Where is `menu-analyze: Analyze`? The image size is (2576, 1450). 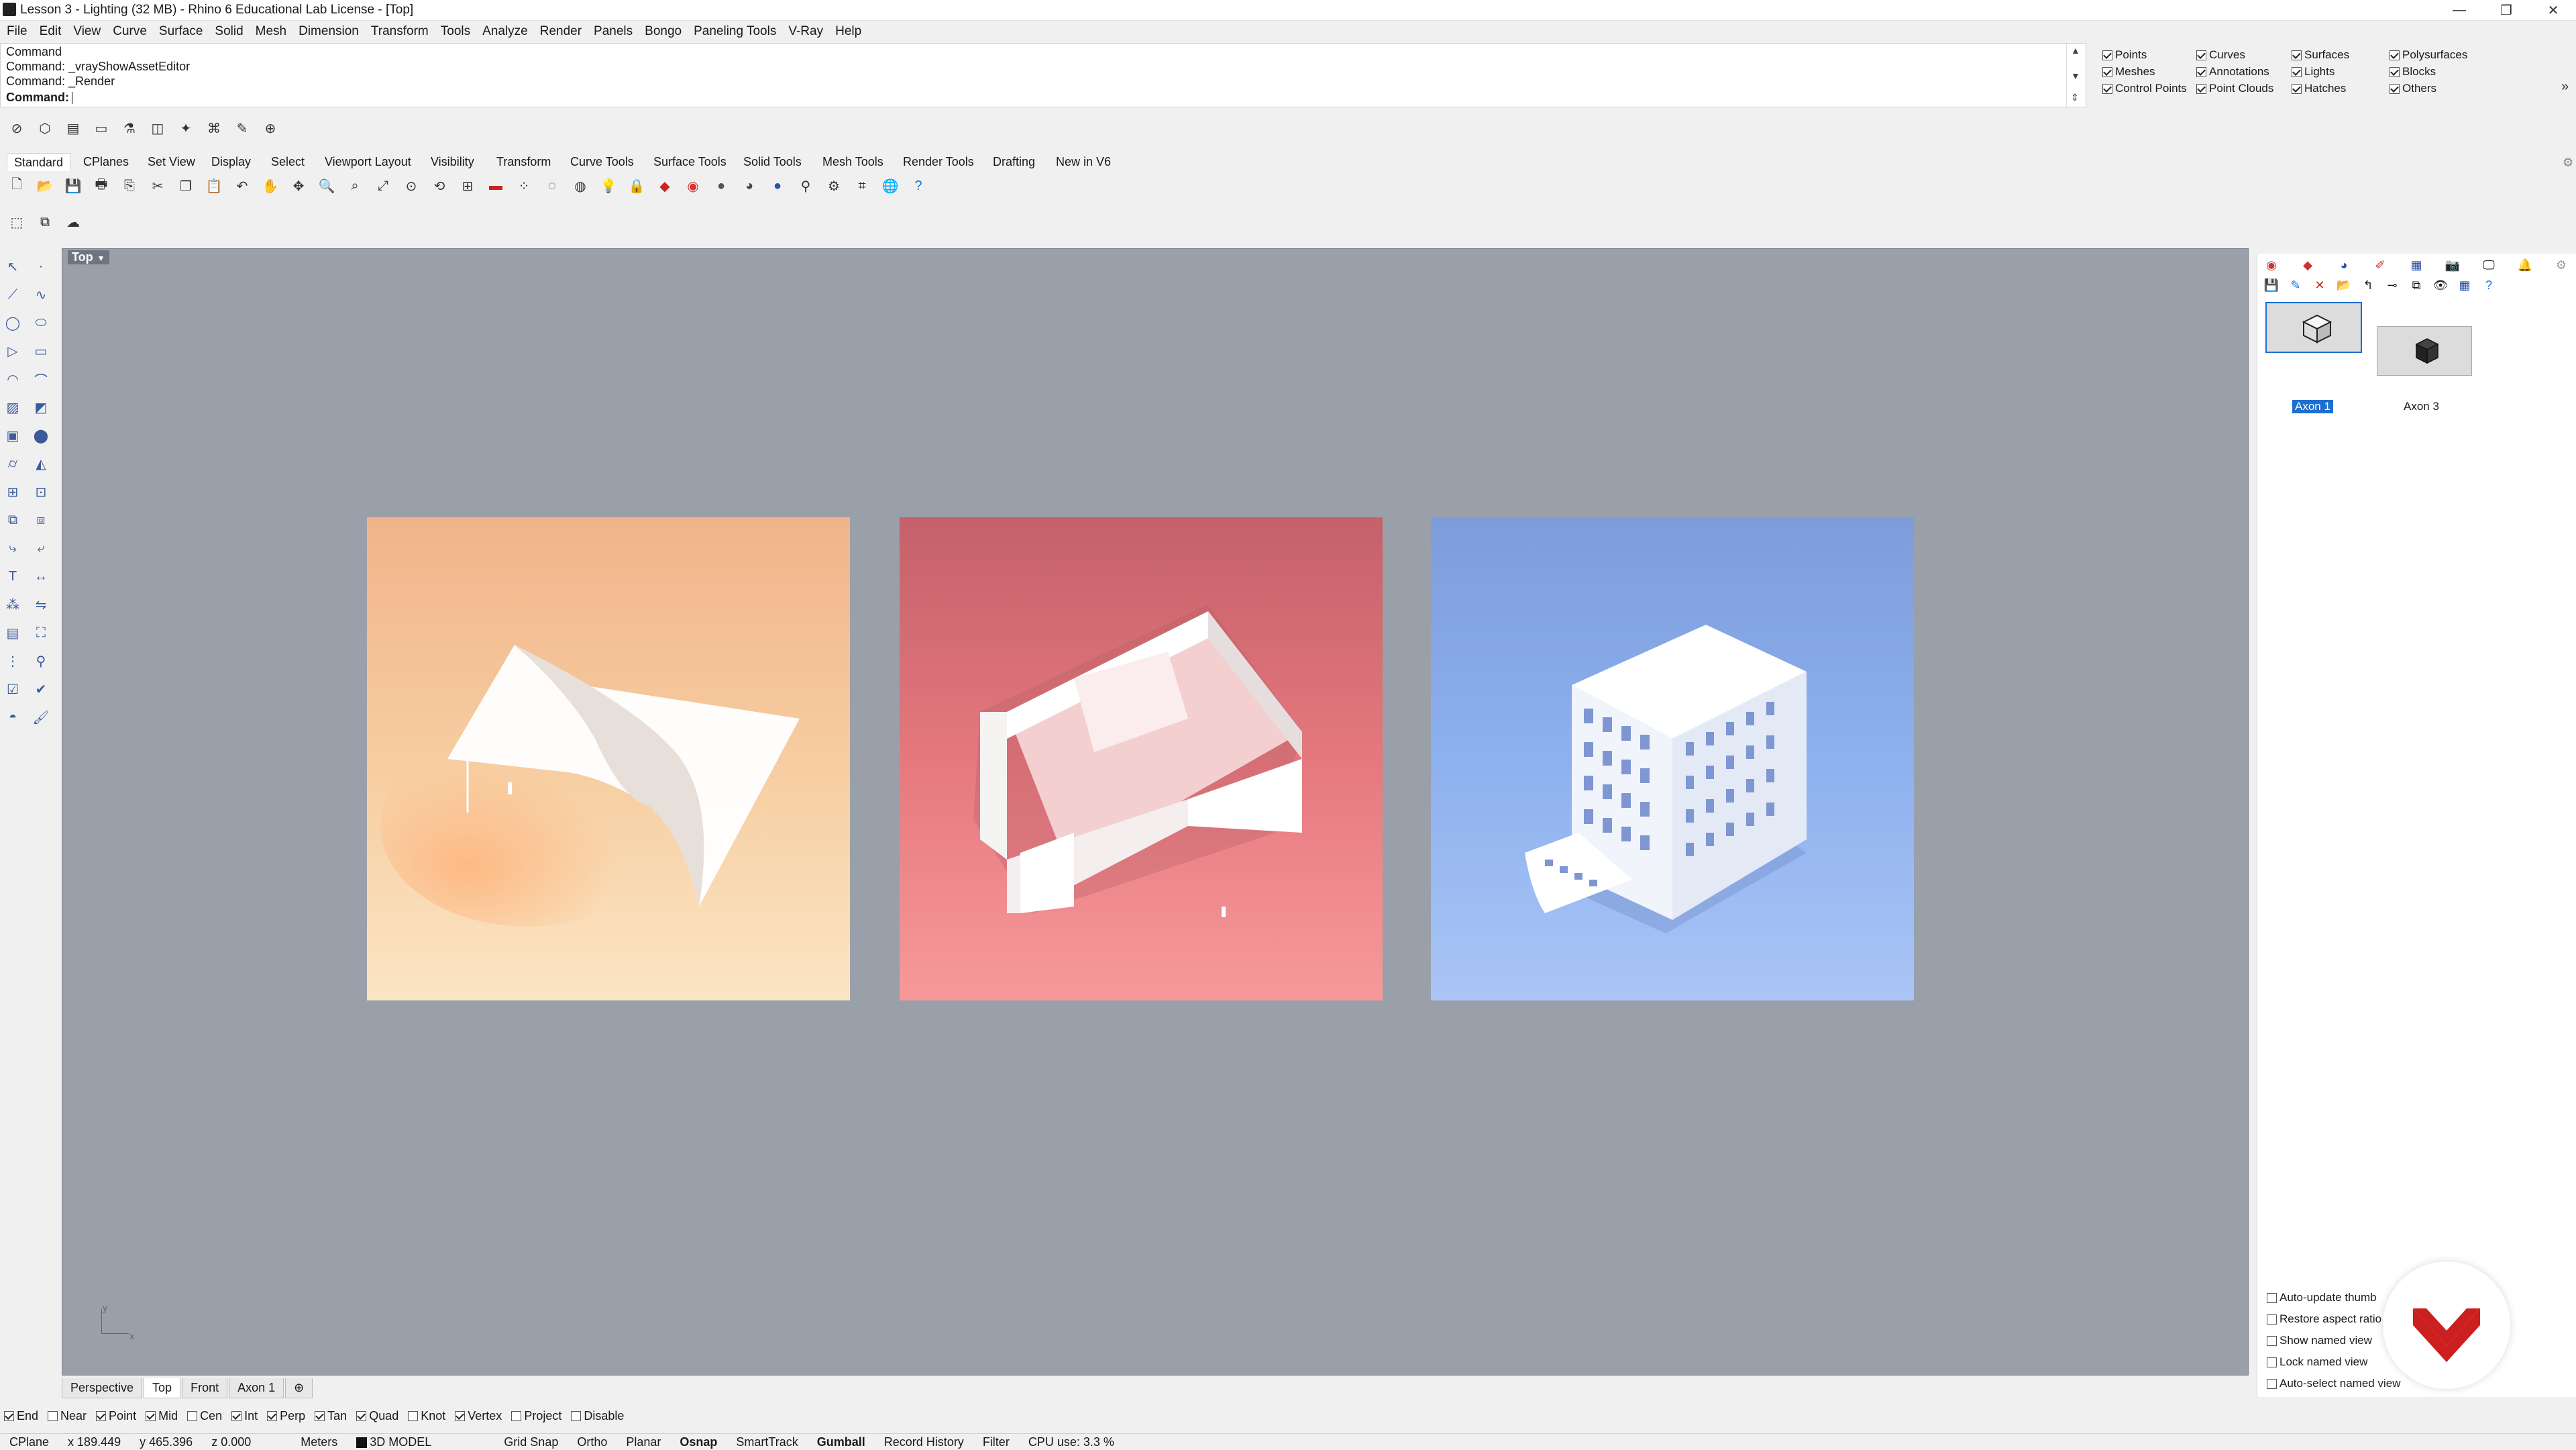
menu-analyze: Analyze is located at coordinates (508, 31).